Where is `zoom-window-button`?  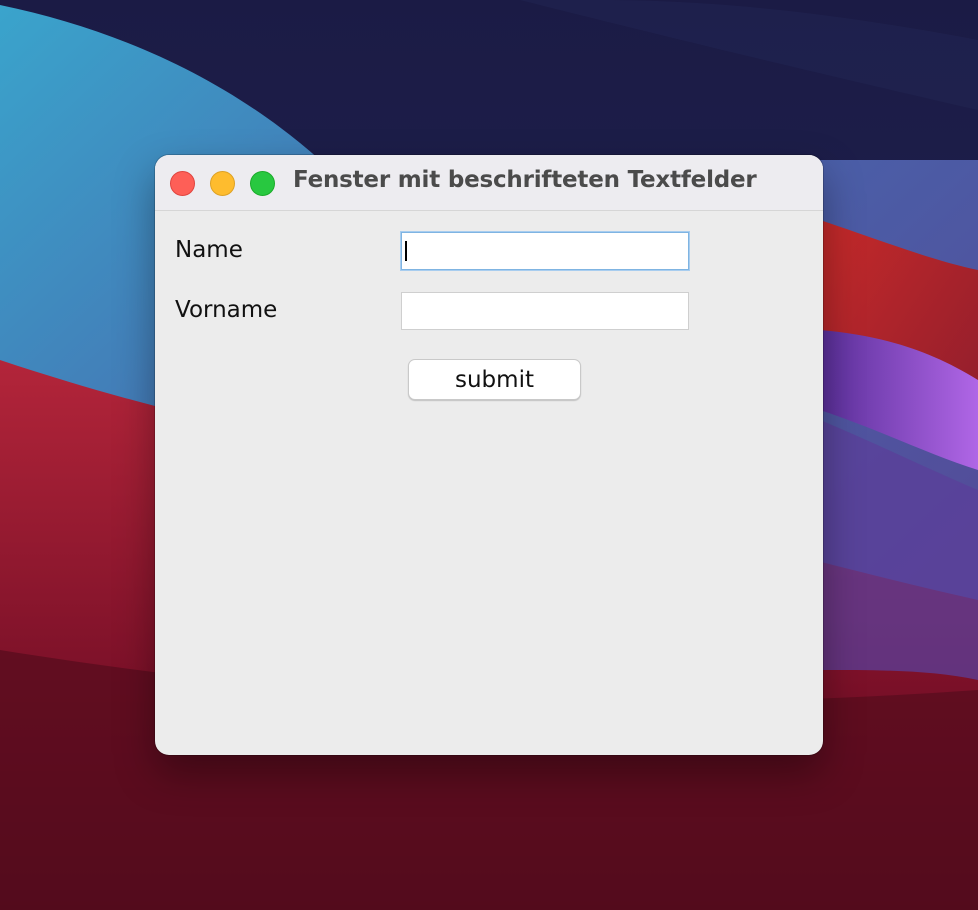
zoom-window-button is located at coordinates (262, 183).